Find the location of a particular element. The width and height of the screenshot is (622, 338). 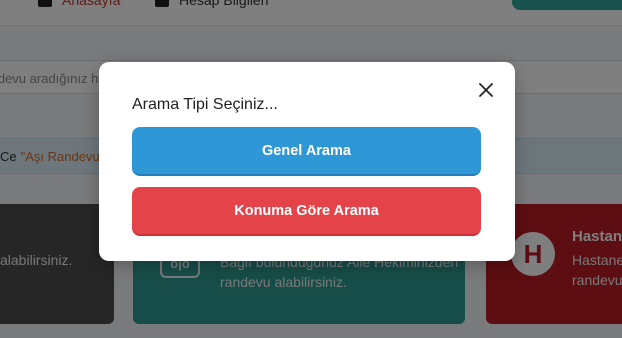

close-button is located at coordinates (486, 90).